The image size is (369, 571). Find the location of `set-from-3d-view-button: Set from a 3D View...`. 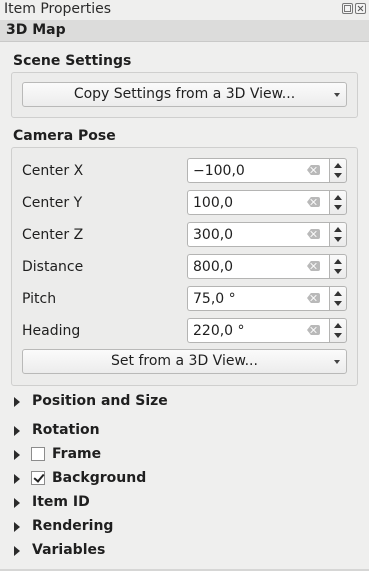

set-from-3d-view-button: Set from a 3D View... is located at coordinates (184, 361).